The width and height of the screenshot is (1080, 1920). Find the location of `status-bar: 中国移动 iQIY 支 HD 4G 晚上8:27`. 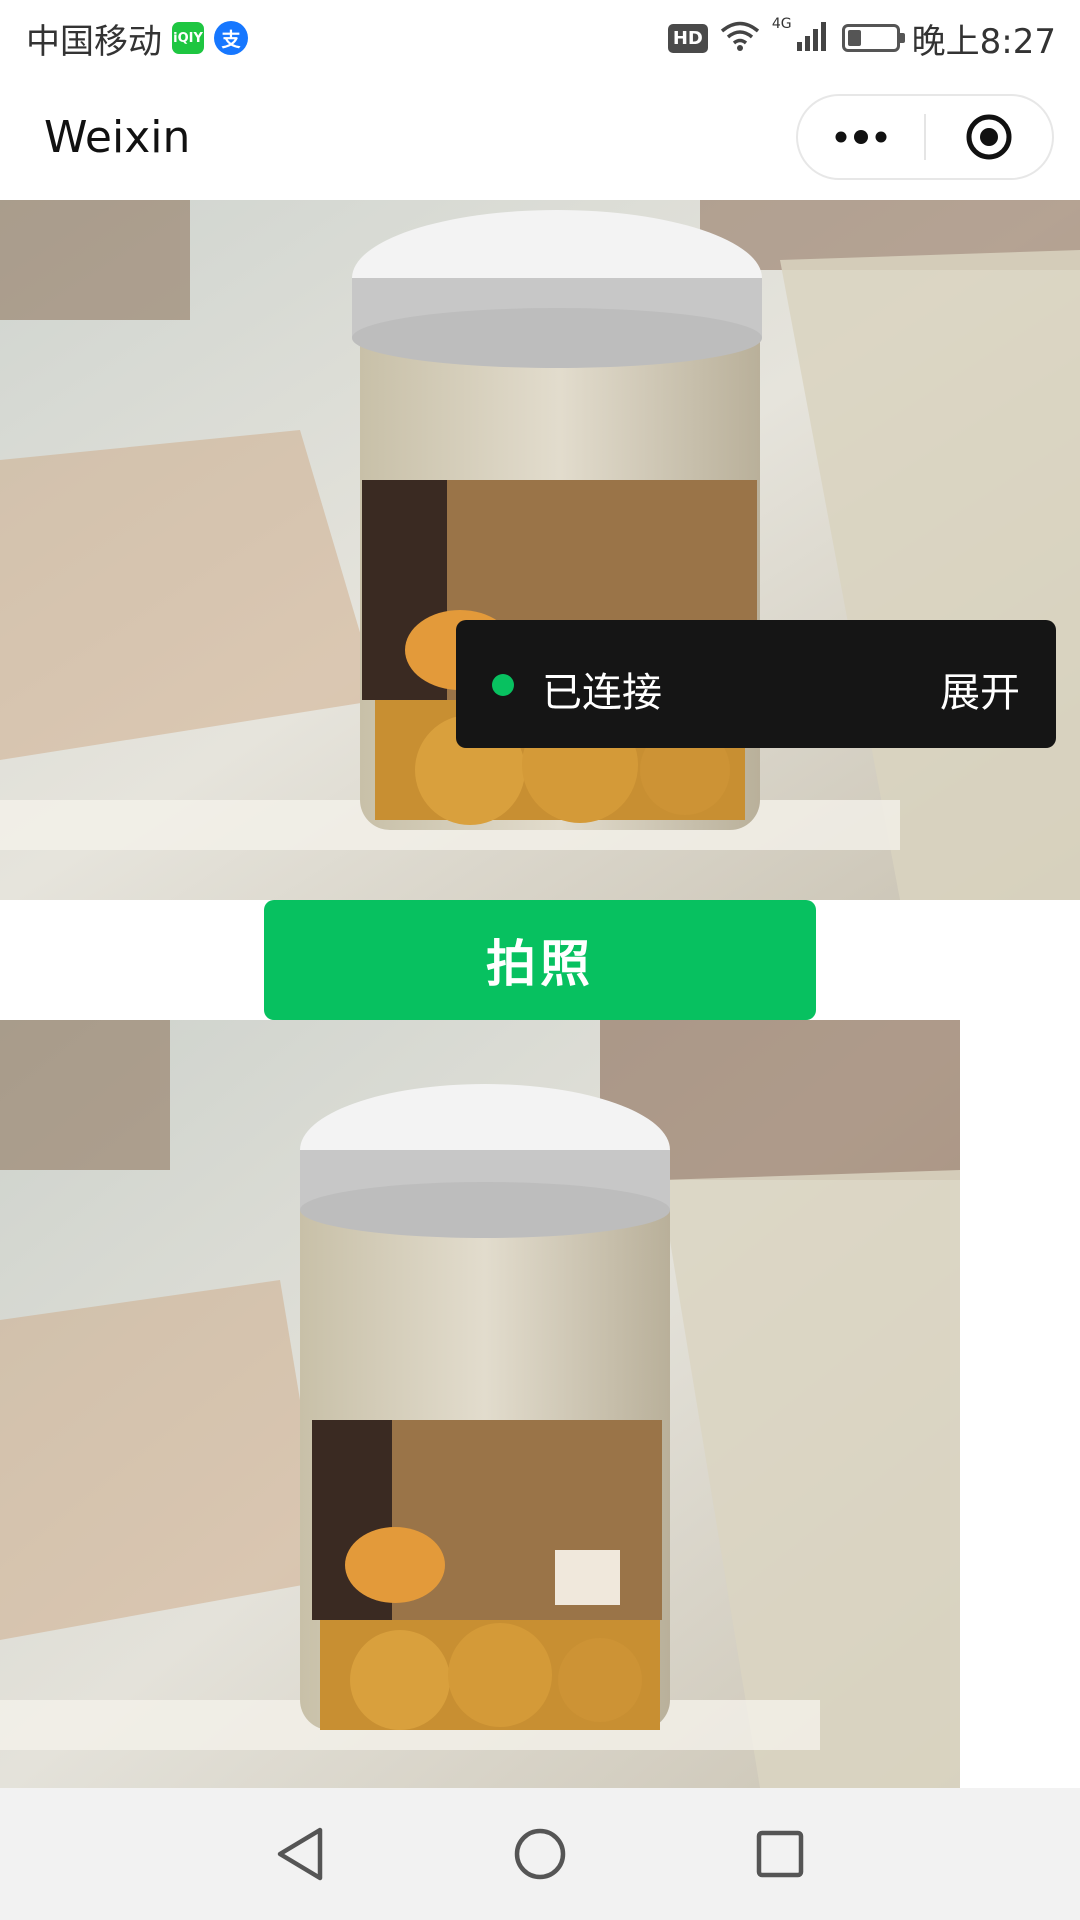

status-bar: 中国移动 iQIY 支 HD 4G 晚上8:27 is located at coordinates (540, 38).